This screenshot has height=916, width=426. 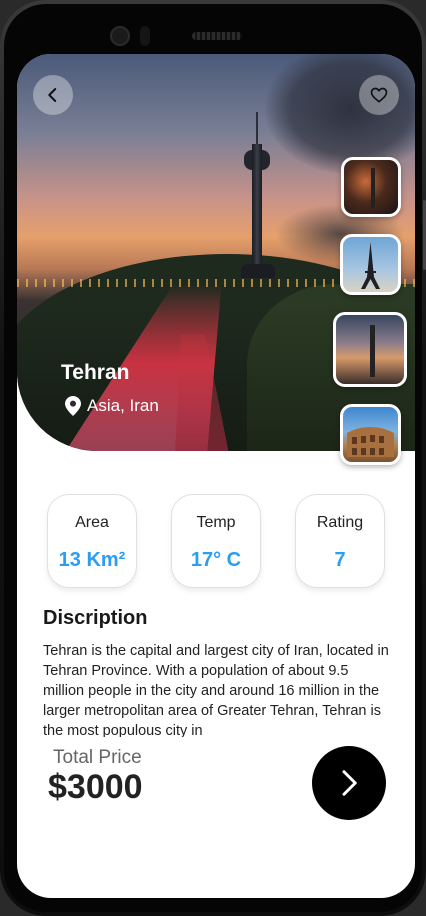 I want to click on eiffel-tower-thumbnail, so click(x=370, y=264).